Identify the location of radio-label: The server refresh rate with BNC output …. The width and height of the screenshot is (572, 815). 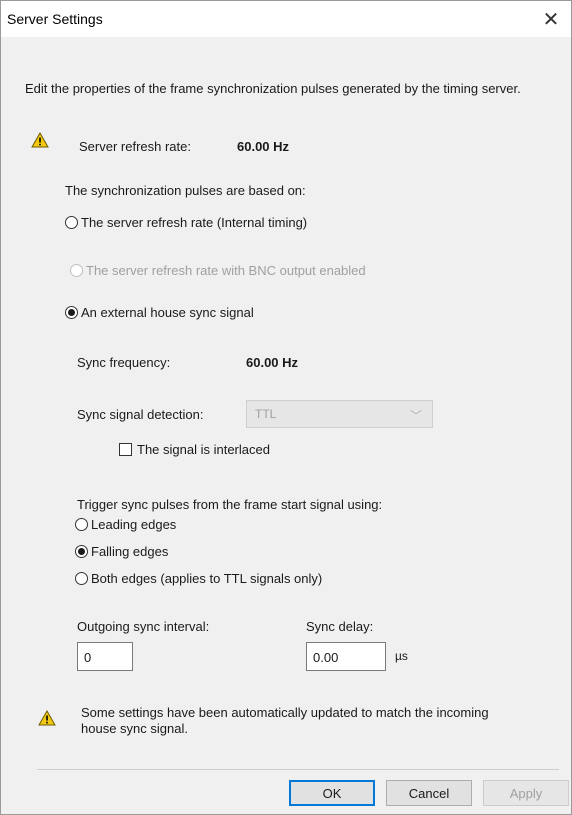
(226, 270).